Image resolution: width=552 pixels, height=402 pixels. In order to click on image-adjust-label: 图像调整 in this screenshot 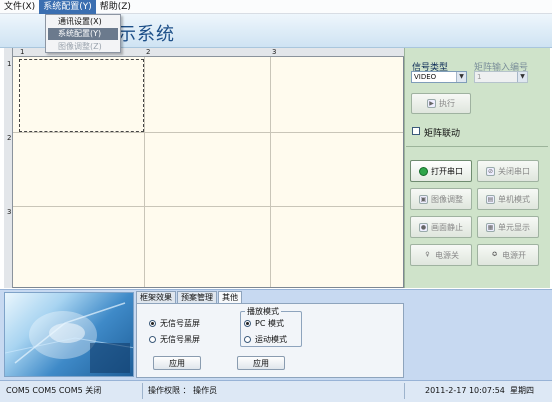, I will do `click(447, 199)`.